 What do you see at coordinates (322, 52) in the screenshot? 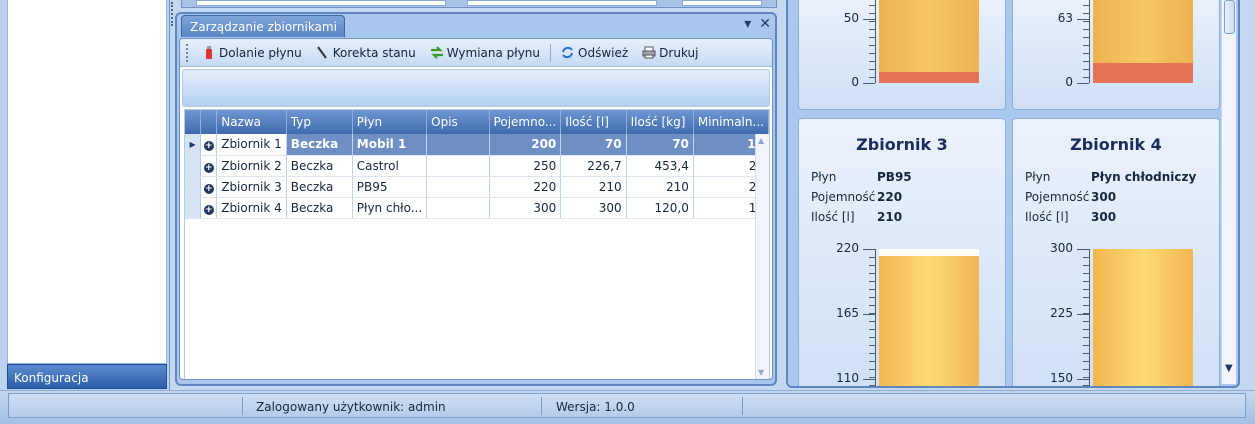
I see `pencil-icon` at bounding box center [322, 52].